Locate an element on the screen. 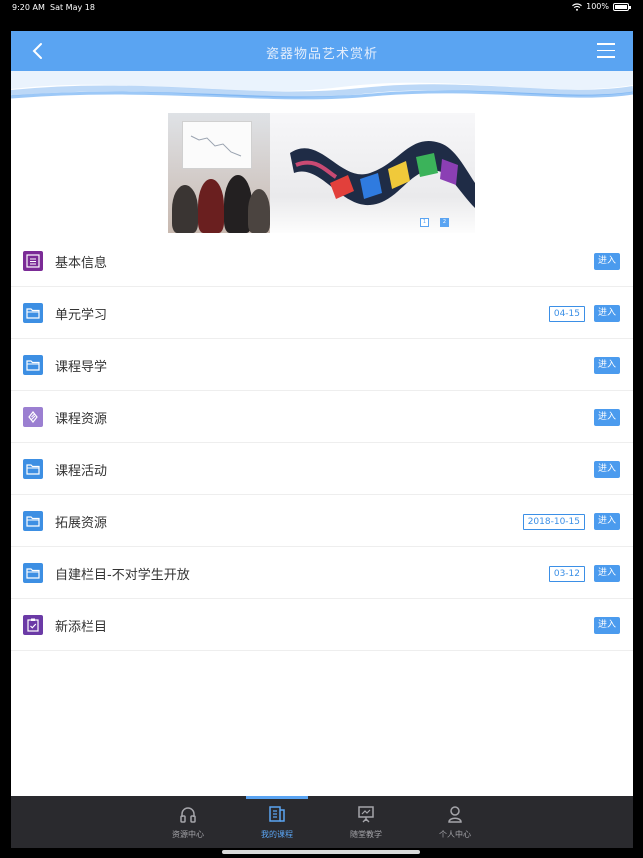 The width and height of the screenshot is (643, 858). list-item-new-column: 新添栏目 进入 is located at coordinates (322, 625).